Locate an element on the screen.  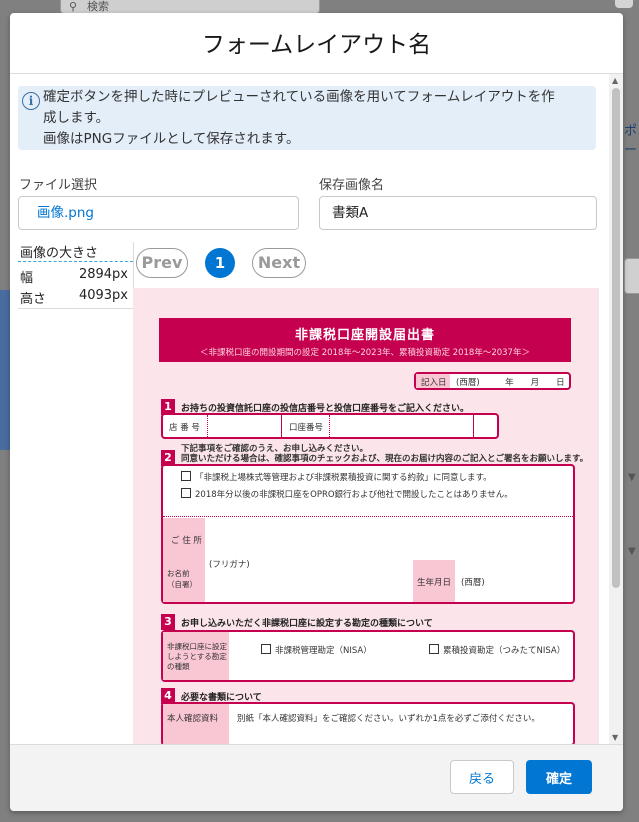
background-search-placeholder: 検索 is located at coordinates (98, 6).